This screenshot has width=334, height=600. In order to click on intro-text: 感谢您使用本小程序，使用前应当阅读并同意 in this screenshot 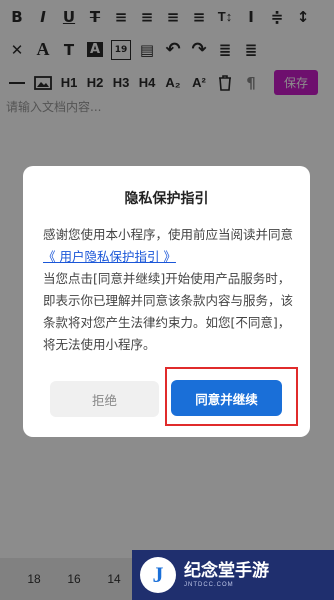, I will do `click(168, 234)`.